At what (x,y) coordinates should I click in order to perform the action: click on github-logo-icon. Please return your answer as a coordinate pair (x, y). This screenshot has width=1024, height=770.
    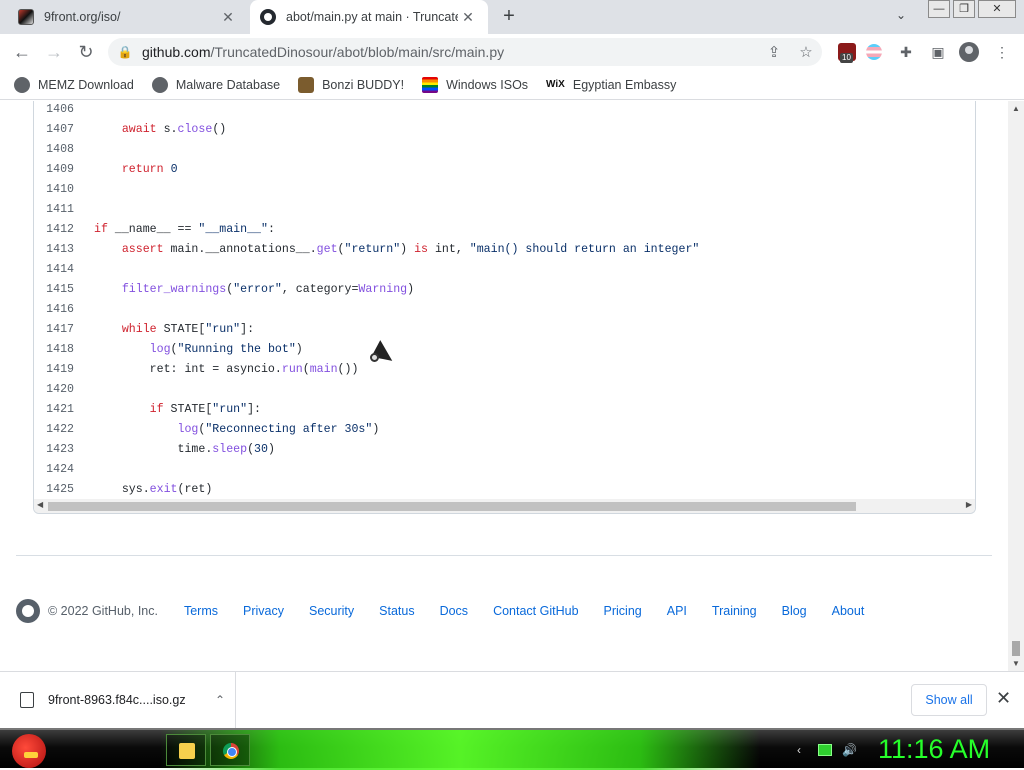
    Looking at the image, I should click on (28, 611).